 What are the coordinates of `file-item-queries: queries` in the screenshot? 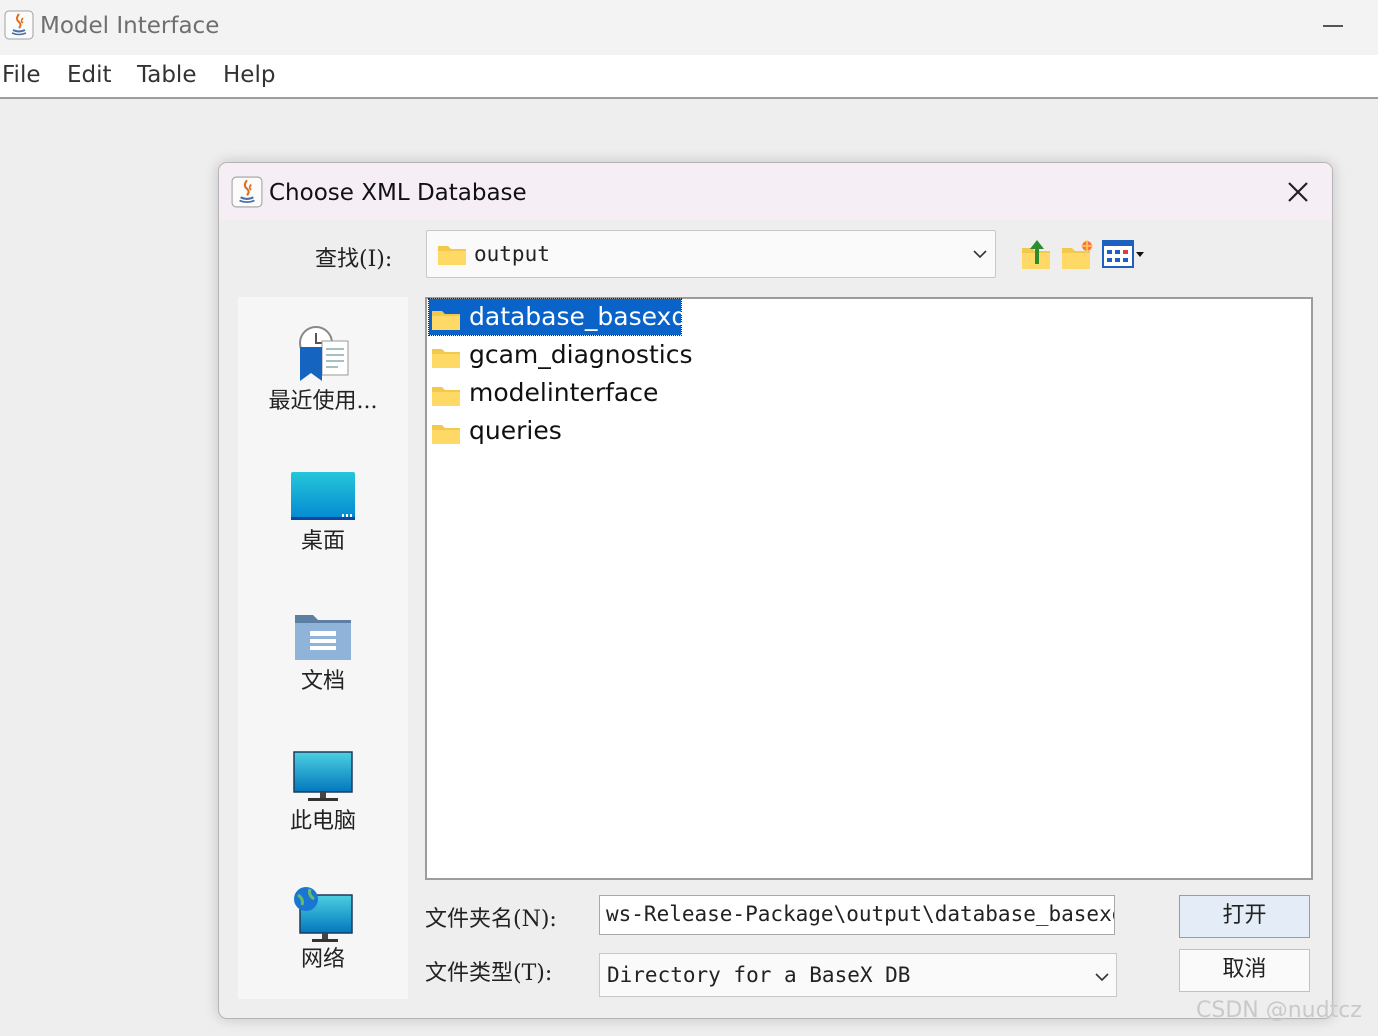 It's located at (559, 431).